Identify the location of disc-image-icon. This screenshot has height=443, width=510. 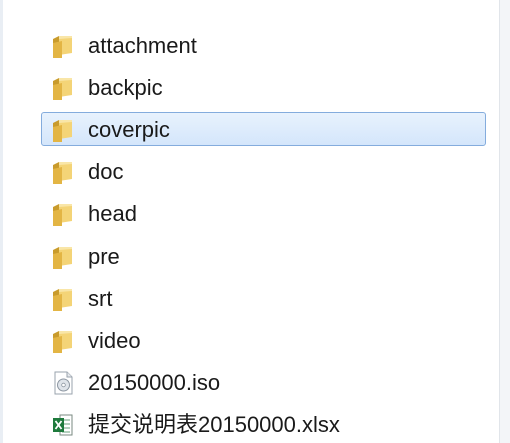
(63, 383).